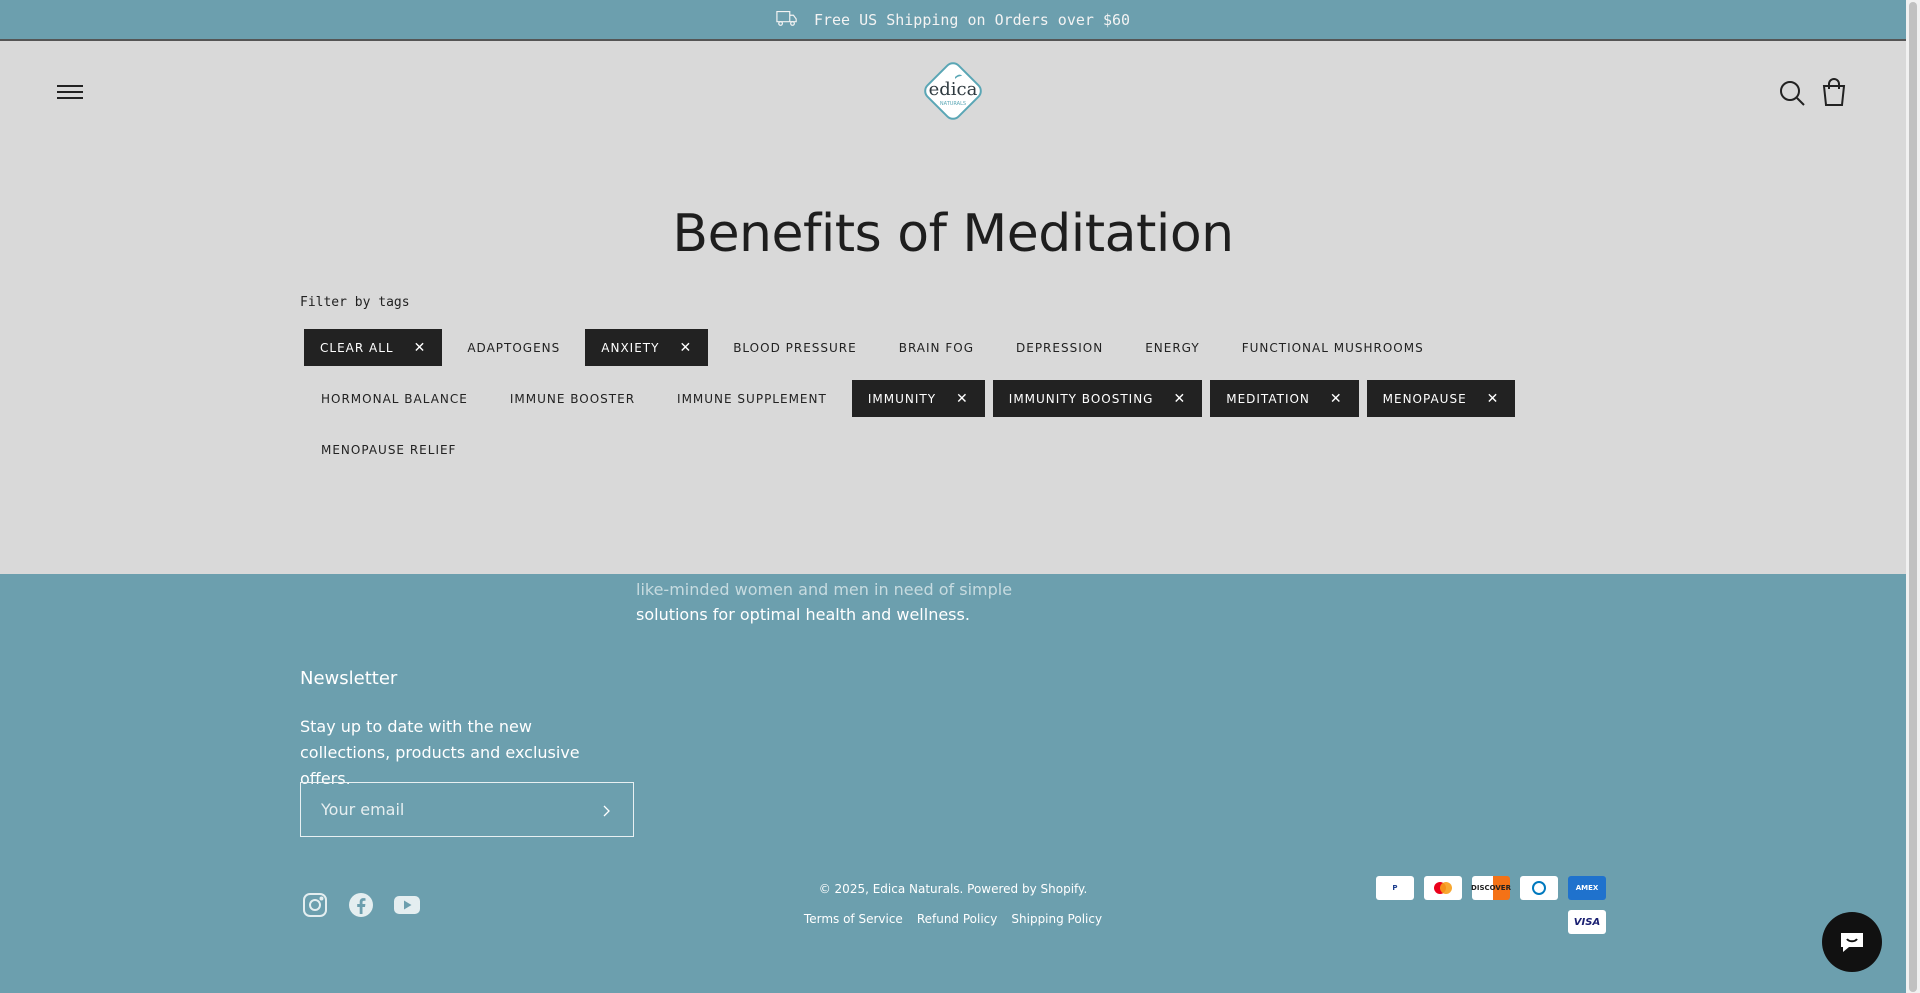 This screenshot has height=993, width=1920. I want to click on page-title: Benefits of Meditation, so click(953, 234).